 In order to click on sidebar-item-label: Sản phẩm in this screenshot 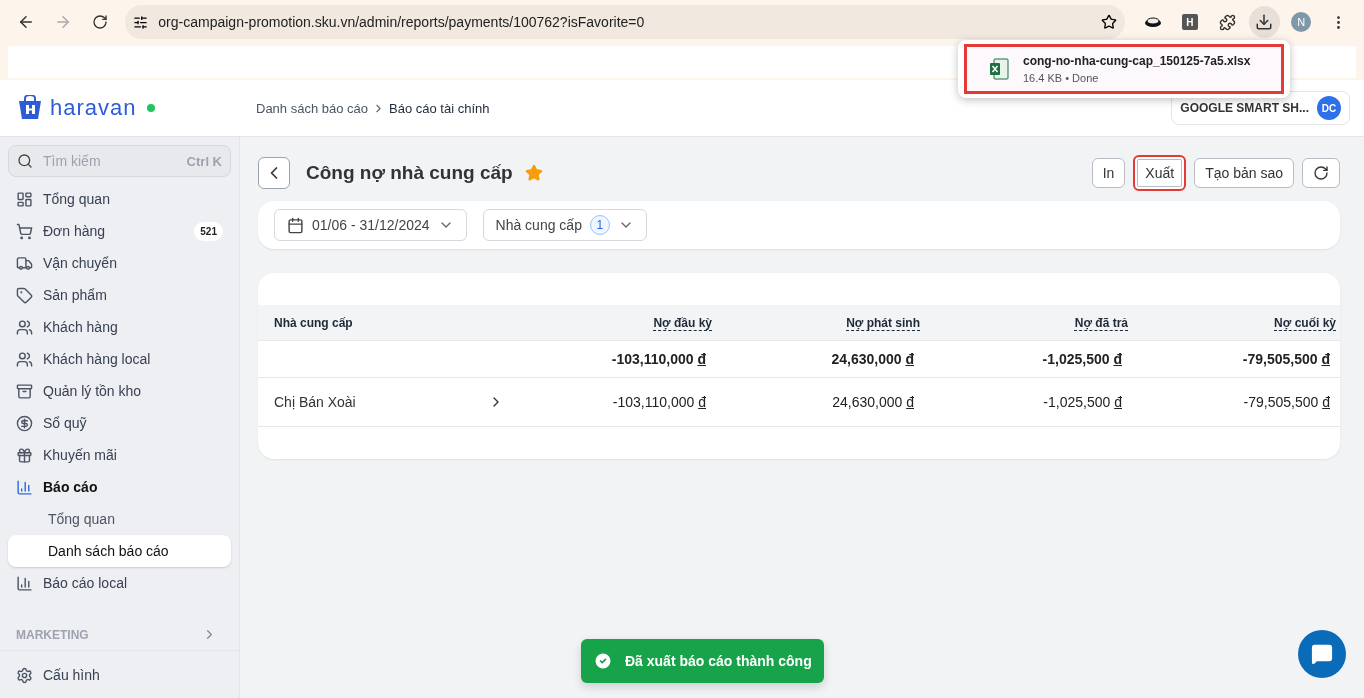, I will do `click(75, 295)`.